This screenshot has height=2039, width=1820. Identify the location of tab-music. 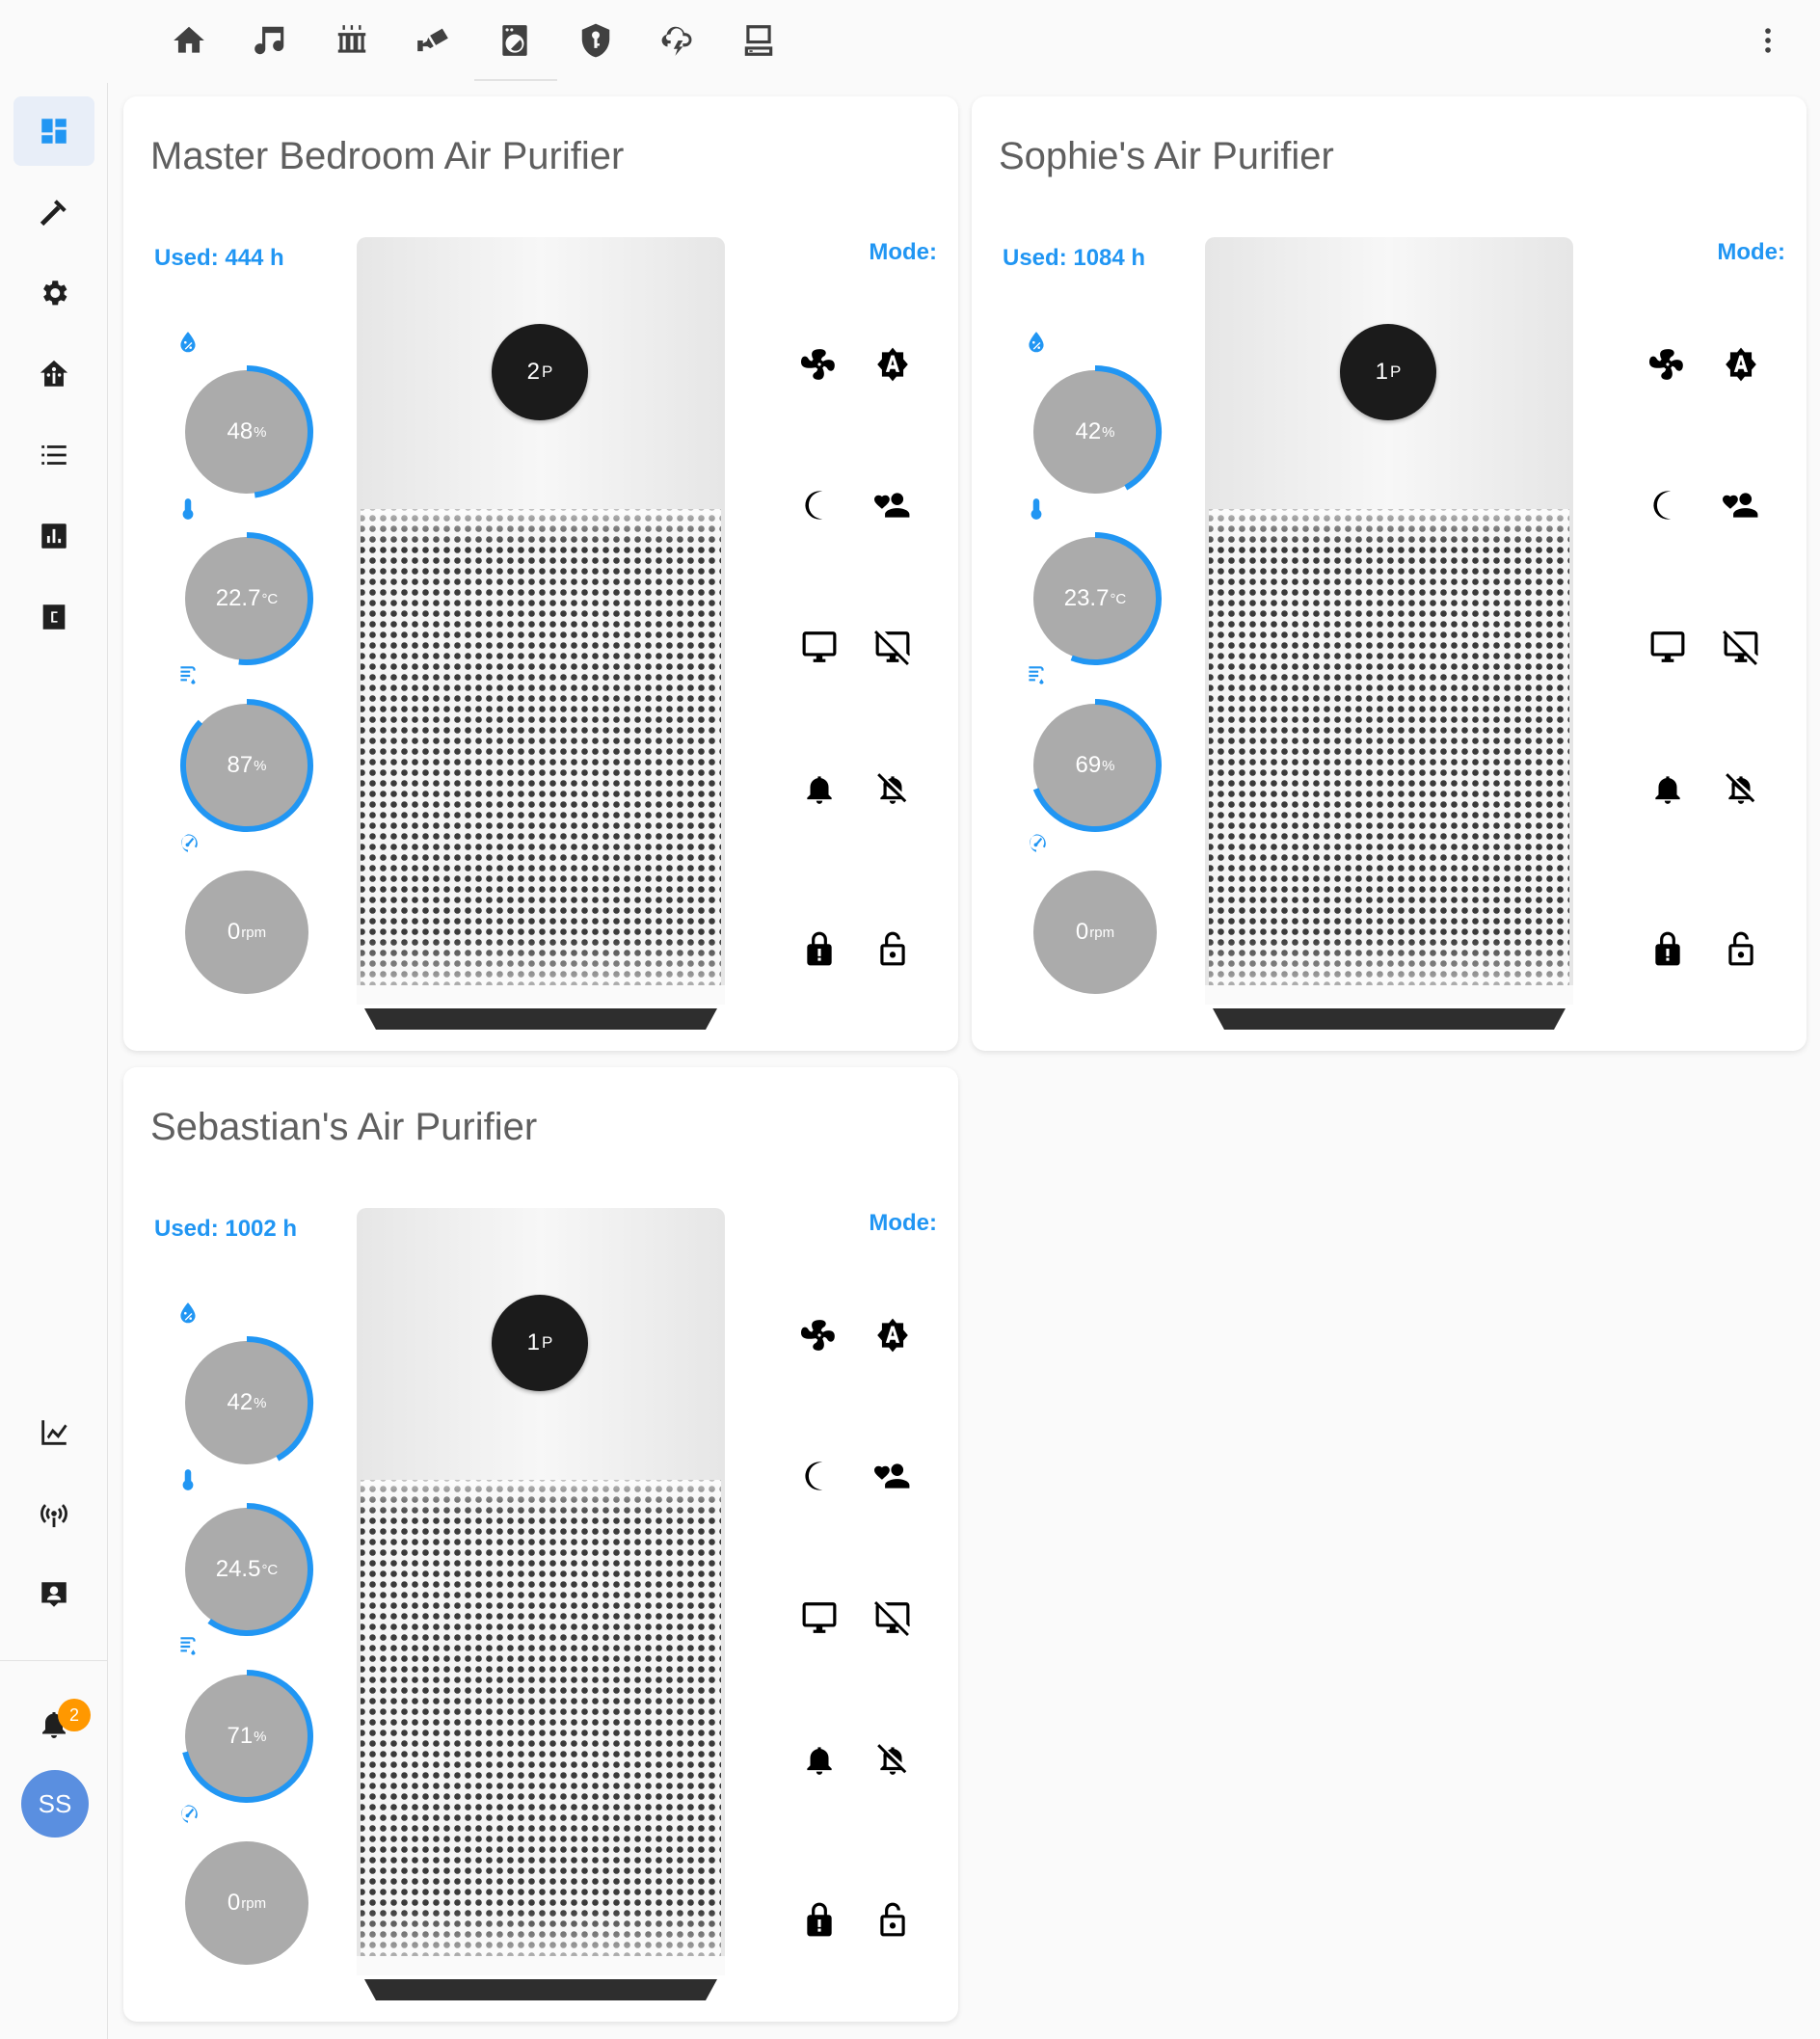
(270, 40).